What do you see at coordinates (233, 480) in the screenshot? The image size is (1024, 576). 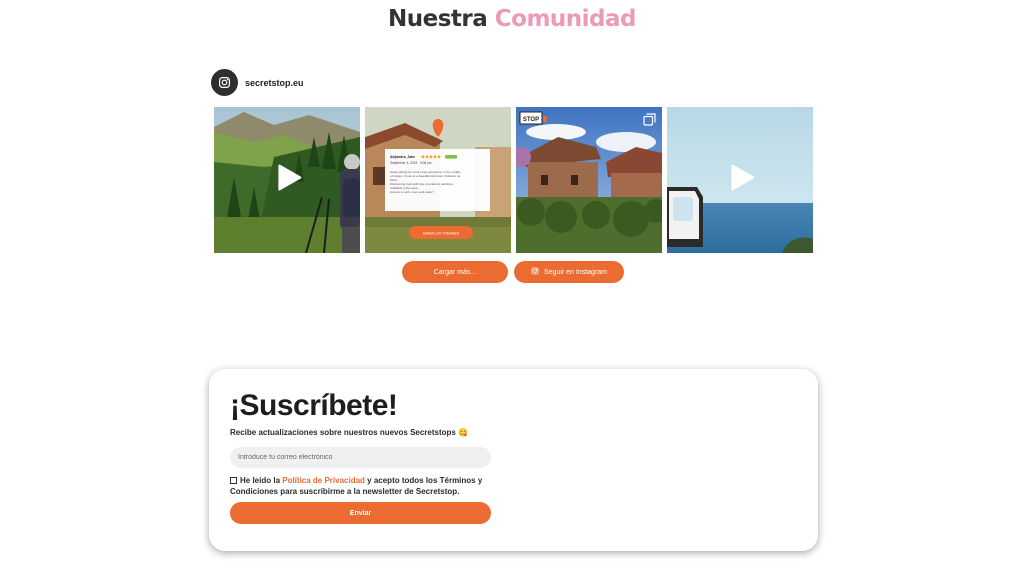 I see `consent-checkbox` at bounding box center [233, 480].